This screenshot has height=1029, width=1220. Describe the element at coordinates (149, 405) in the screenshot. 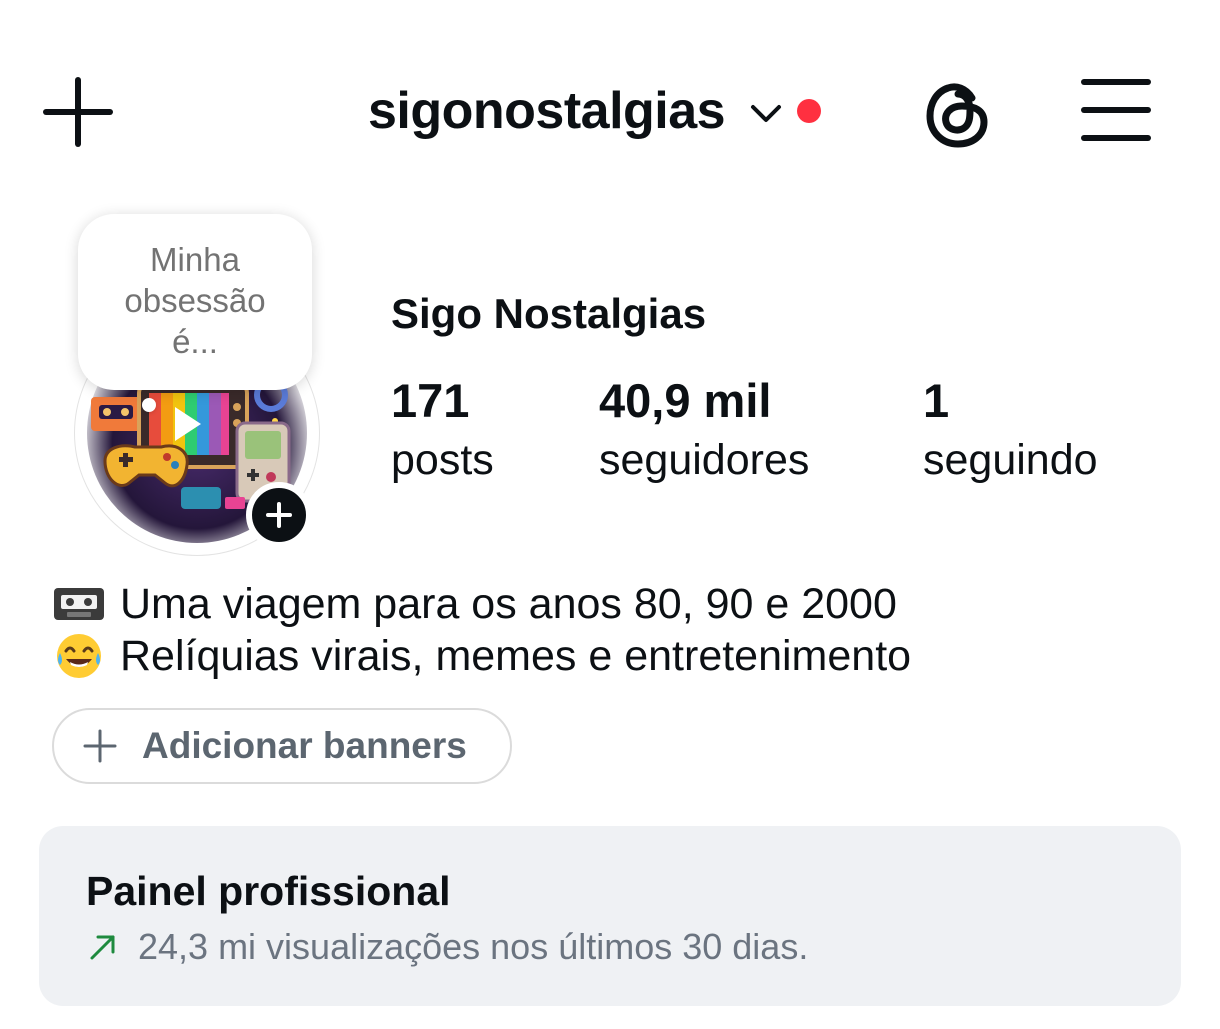

I see `note-bubble-tail` at that location.